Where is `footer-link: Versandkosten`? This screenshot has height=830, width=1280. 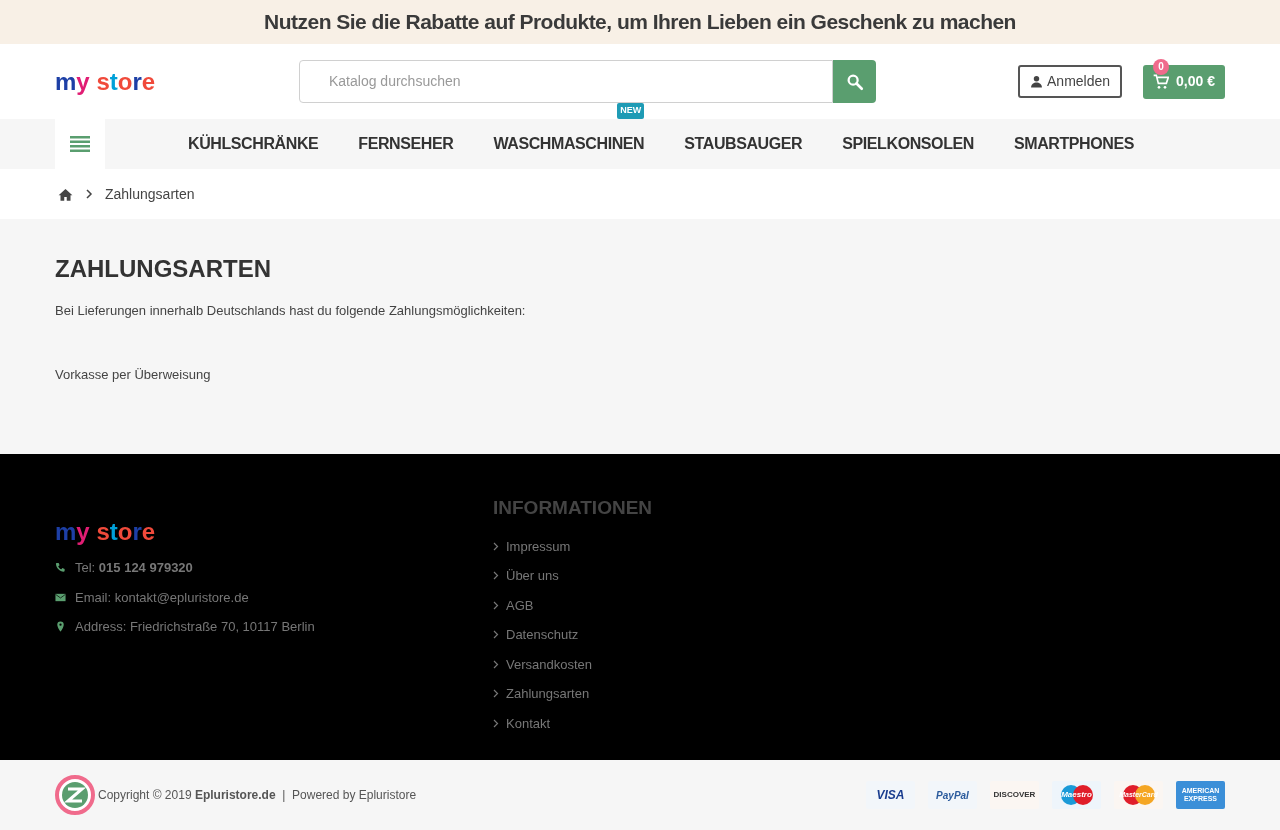
footer-link: Versandkosten is located at coordinates (549, 664).